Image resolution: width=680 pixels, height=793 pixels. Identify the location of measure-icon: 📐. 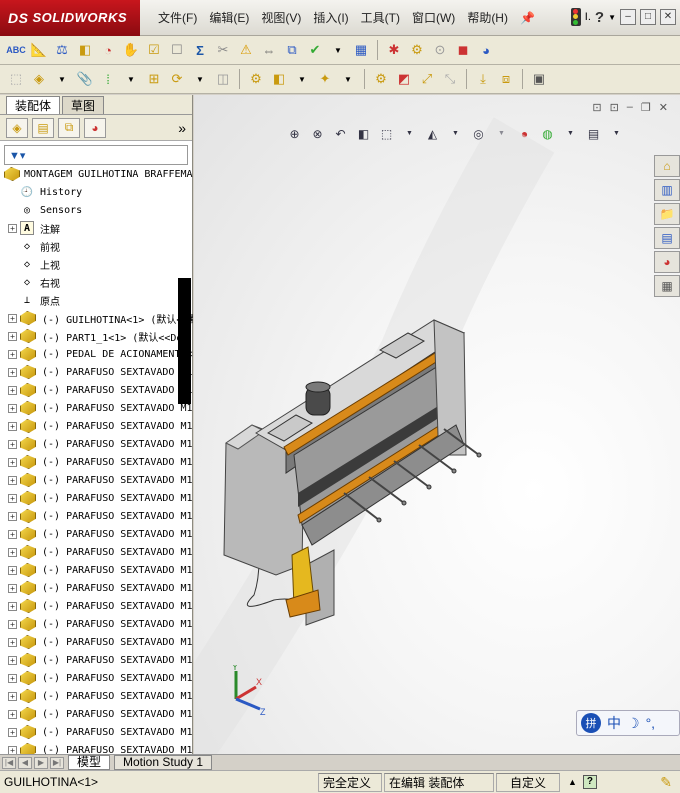
(39, 50).